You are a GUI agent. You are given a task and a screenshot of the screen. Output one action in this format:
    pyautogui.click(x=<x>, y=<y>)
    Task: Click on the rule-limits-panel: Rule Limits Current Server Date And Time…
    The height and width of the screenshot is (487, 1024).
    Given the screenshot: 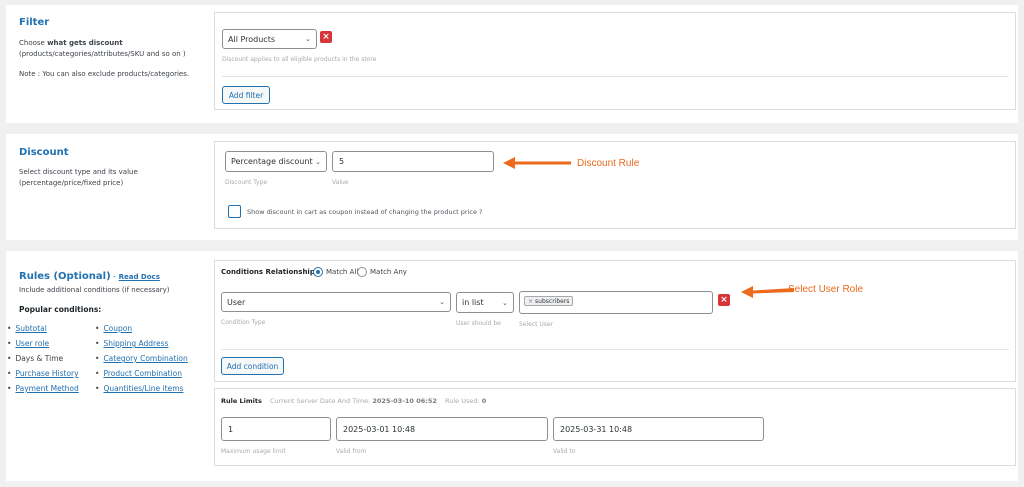 What is the action you would take?
    pyautogui.click(x=615, y=427)
    